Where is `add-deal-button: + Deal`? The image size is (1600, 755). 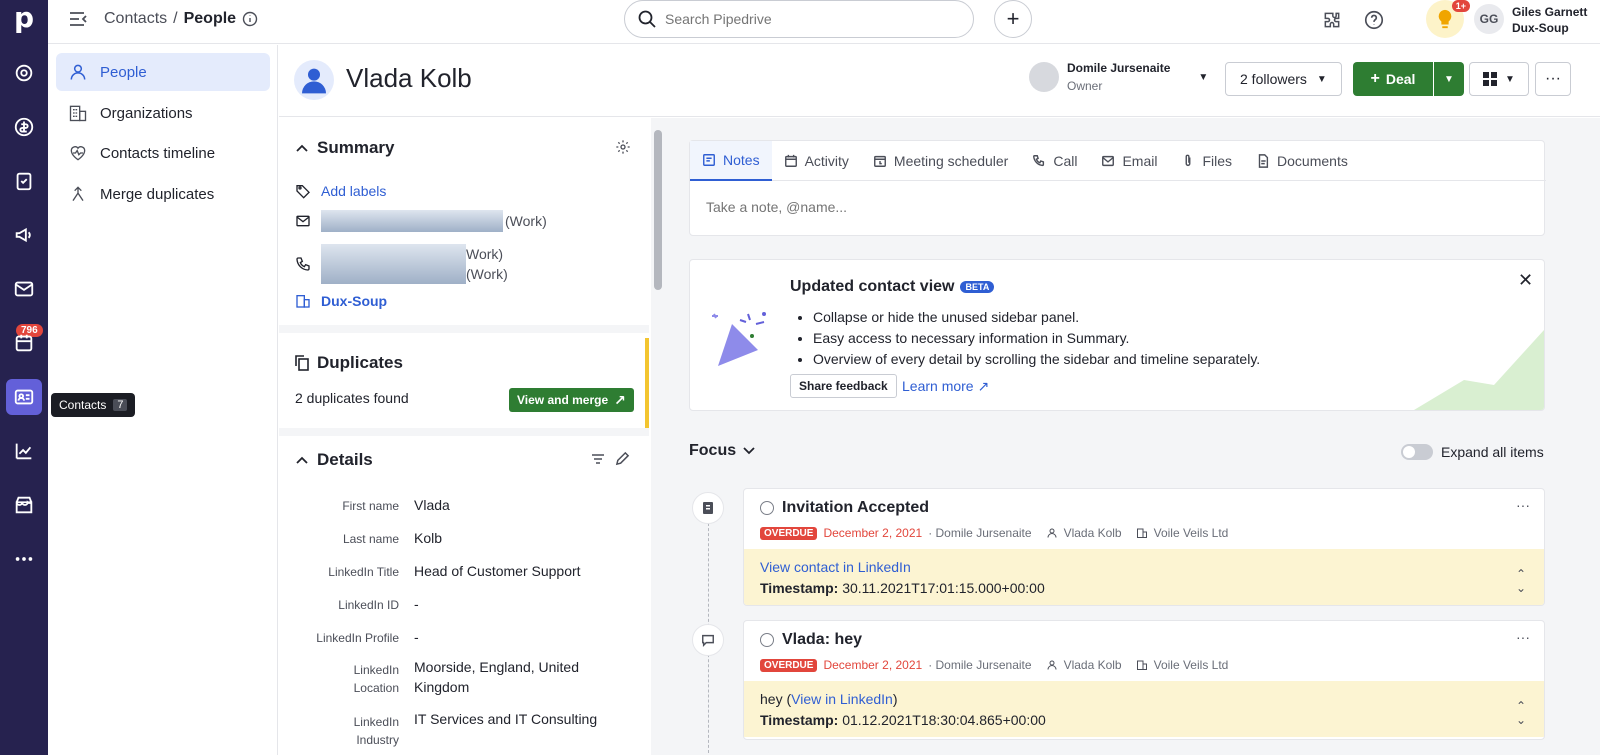 add-deal-button: + Deal is located at coordinates (1393, 79).